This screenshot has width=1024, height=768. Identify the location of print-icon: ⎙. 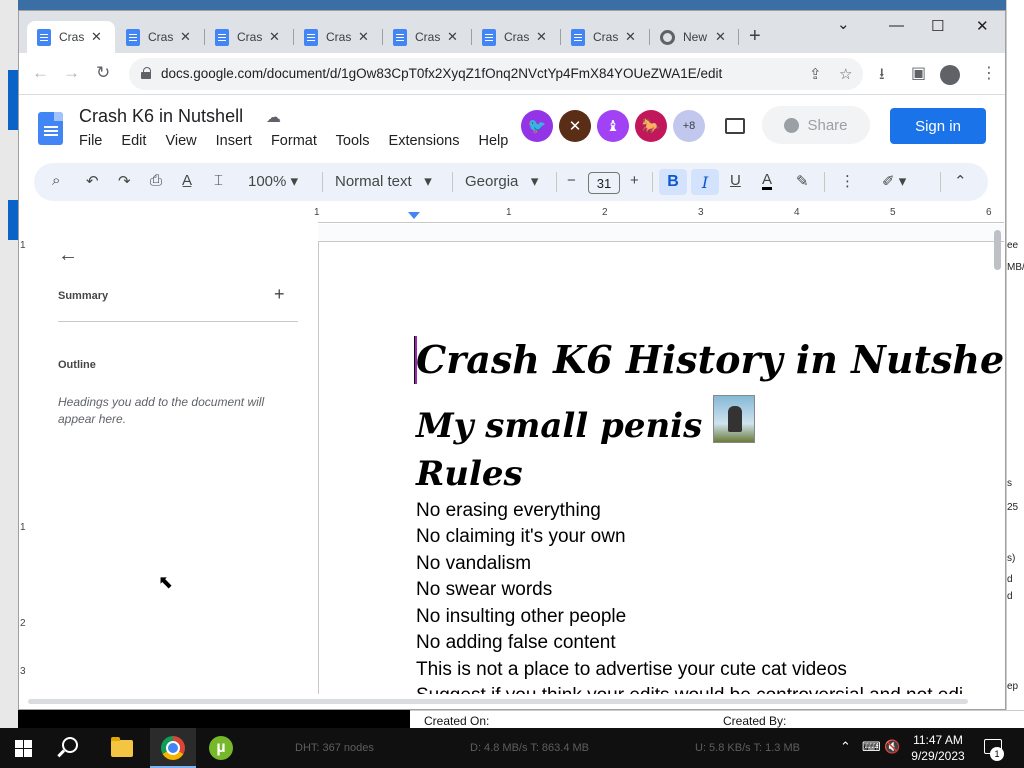
(156, 180).